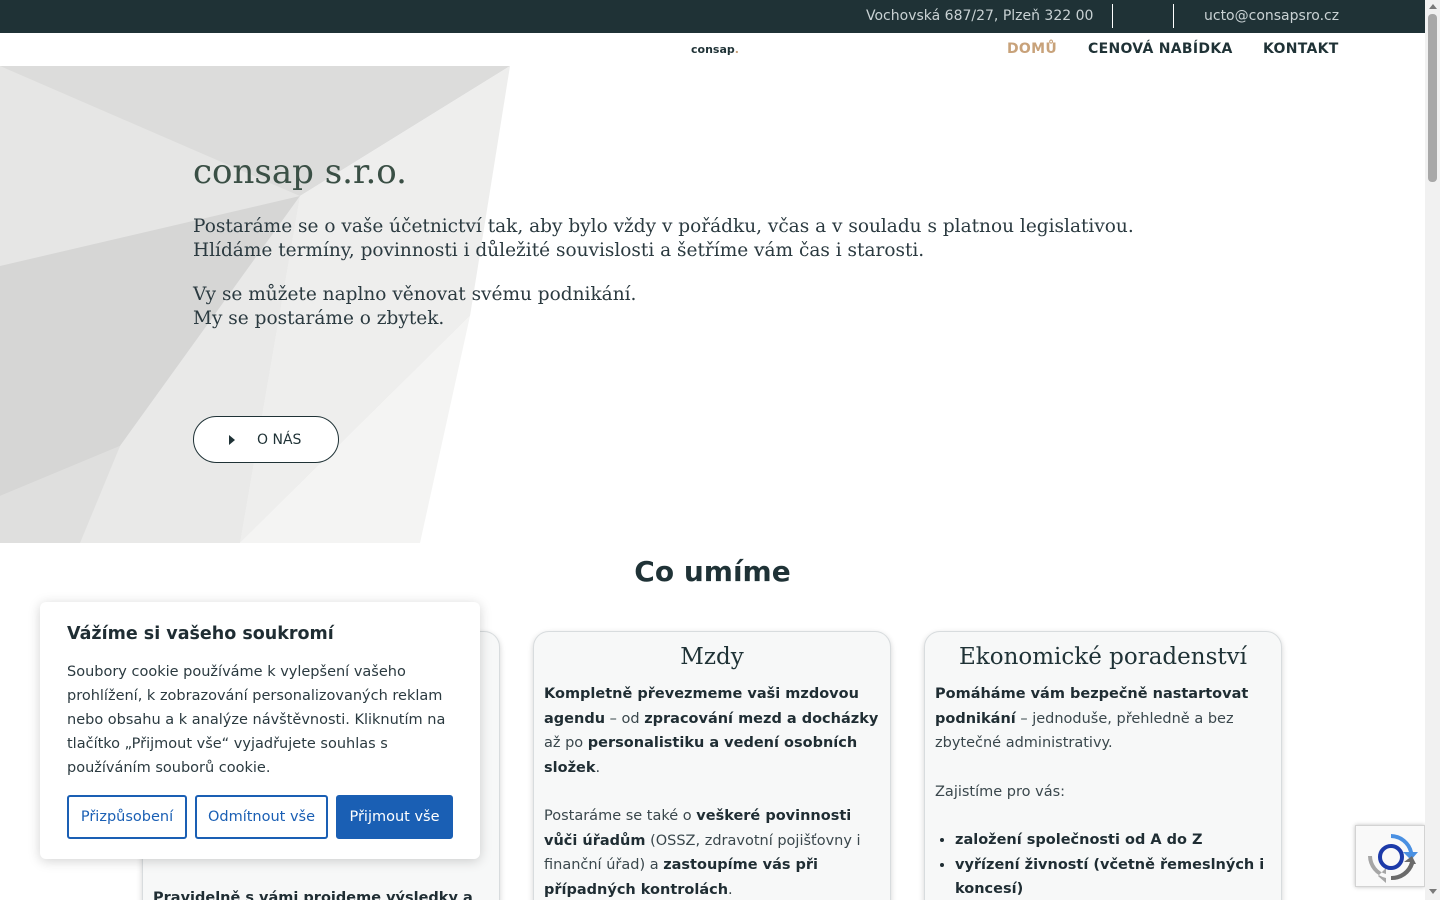  What do you see at coordinates (200, 634) in the screenshot?
I see `cookie-heading: Vážíme si vašeho soukromí` at bounding box center [200, 634].